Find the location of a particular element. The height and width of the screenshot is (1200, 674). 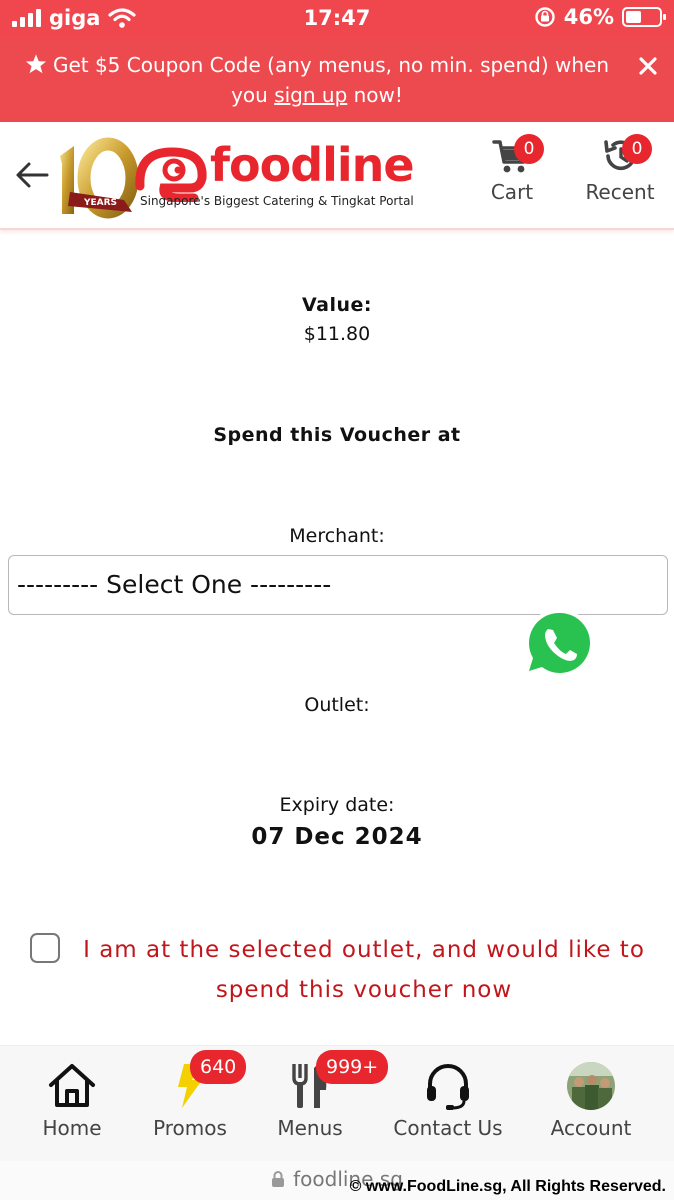

nav-promos-label: Promos is located at coordinates (190, 1128).